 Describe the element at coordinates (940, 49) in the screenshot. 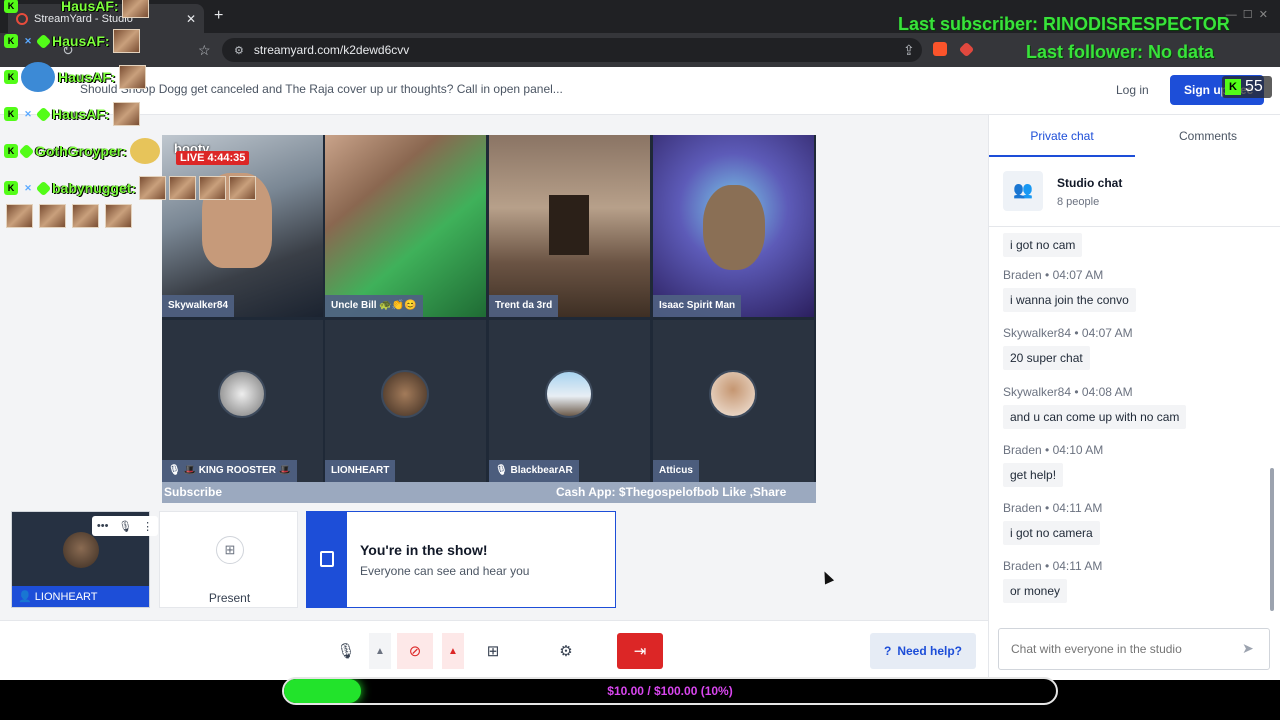

I see `brave-shield-icon` at that location.